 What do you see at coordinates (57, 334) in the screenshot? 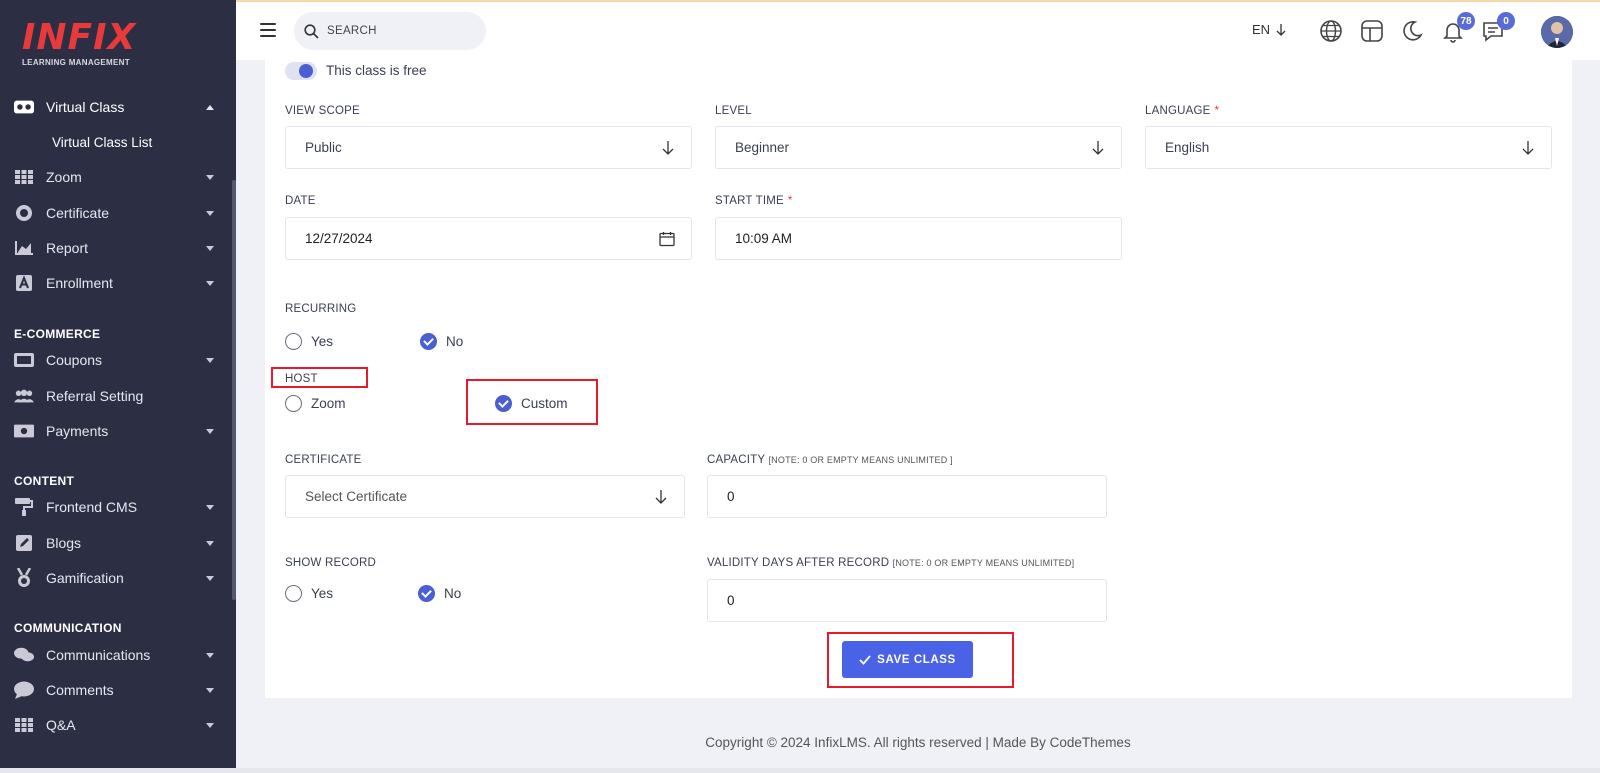
I see `section-ecommerce: E-COMMERCE` at bounding box center [57, 334].